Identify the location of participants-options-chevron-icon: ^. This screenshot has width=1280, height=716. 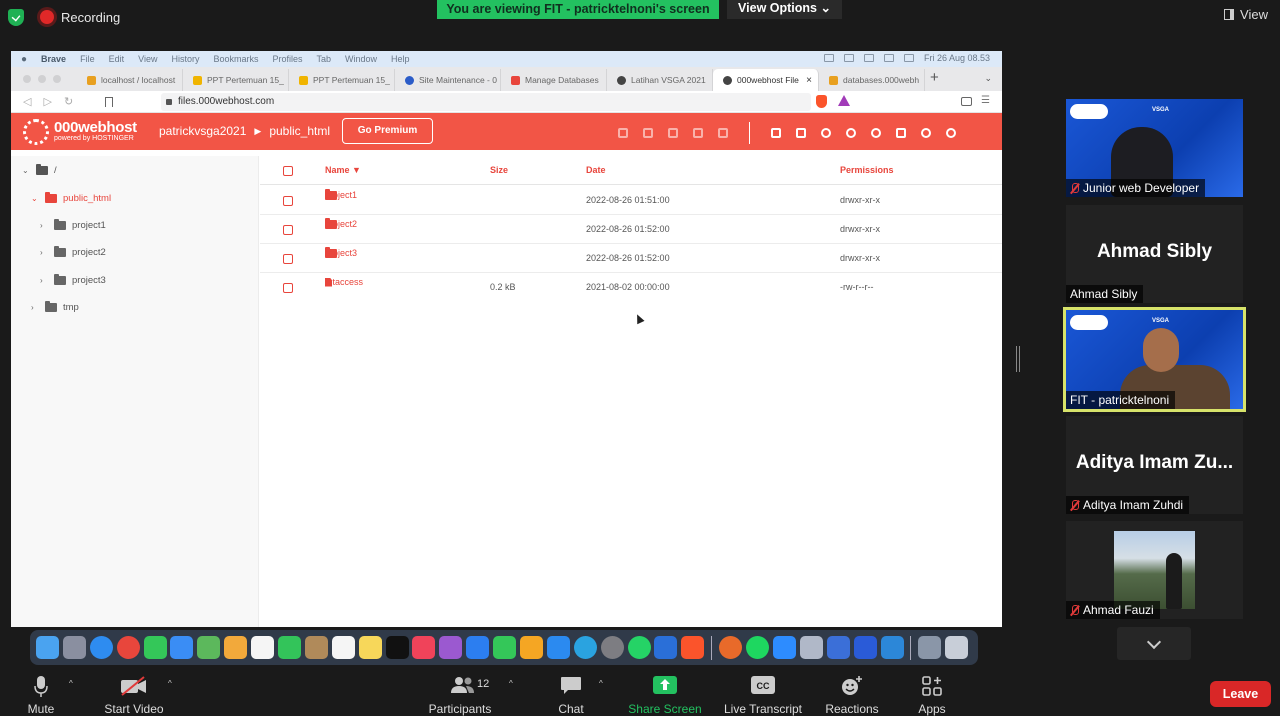
(511, 683).